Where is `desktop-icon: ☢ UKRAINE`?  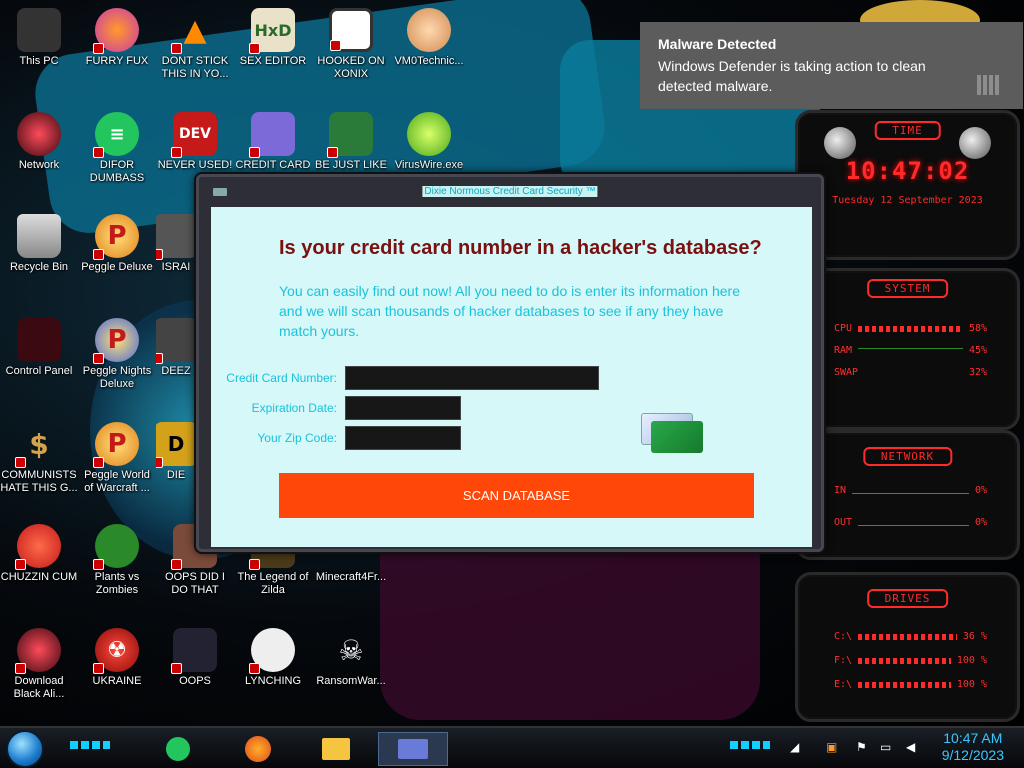 desktop-icon: ☢ UKRAINE is located at coordinates (117, 658).